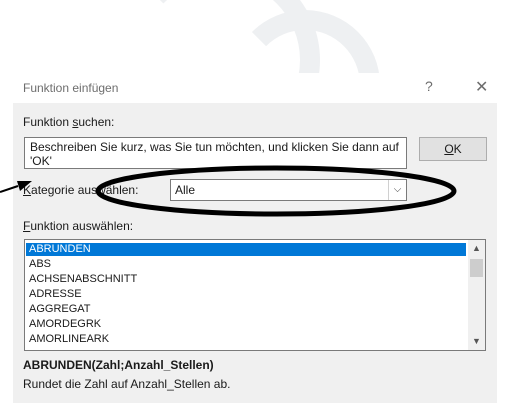 Image resolution: width=510 pixels, height=410 pixels. What do you see at coordinates (185, 190) in the screenshot?
I see `category-value: Alle` at bounding box center [185, 190].